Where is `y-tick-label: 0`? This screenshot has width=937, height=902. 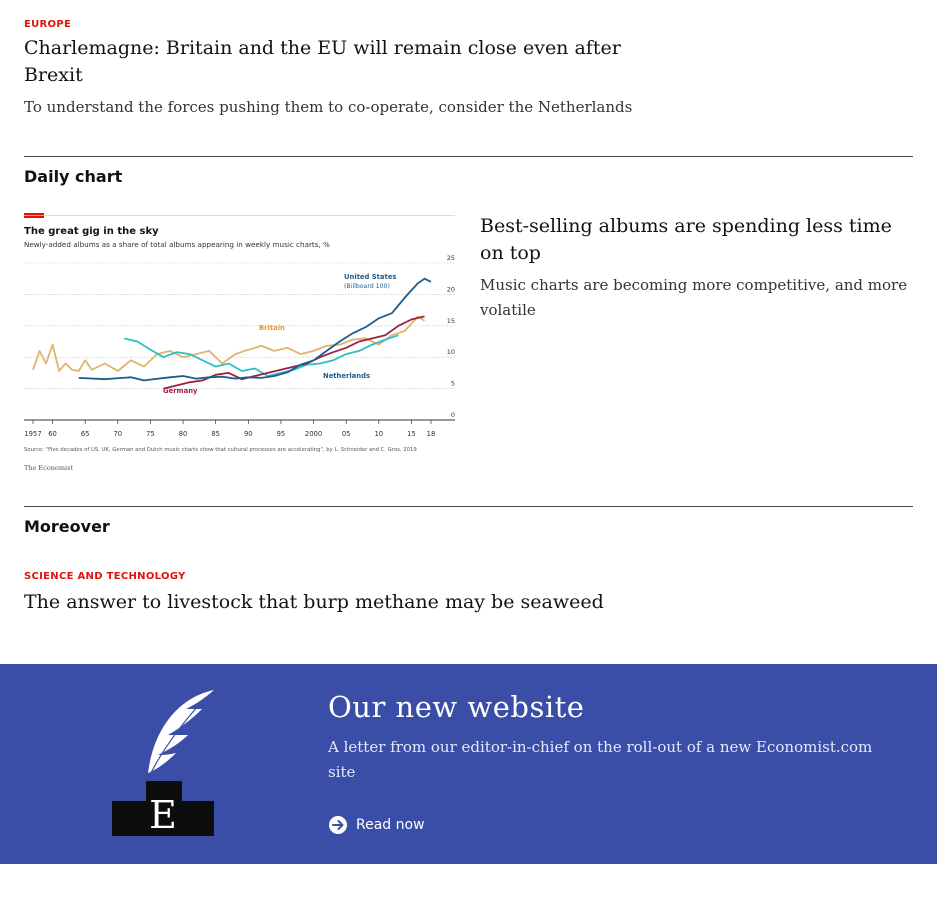 y-tick-label: 0 is located at coordinates (453, 415).